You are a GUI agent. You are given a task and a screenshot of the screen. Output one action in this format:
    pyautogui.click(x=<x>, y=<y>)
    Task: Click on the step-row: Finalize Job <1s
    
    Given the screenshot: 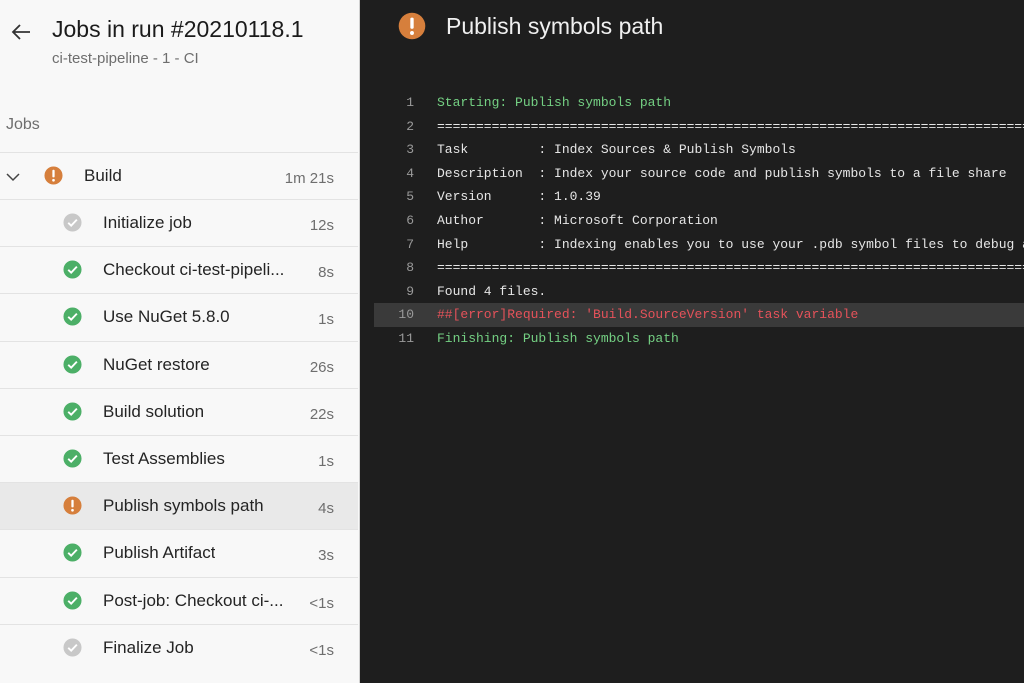 What is the action you would take?
    pyautogui.click(x=179, y=647)
    